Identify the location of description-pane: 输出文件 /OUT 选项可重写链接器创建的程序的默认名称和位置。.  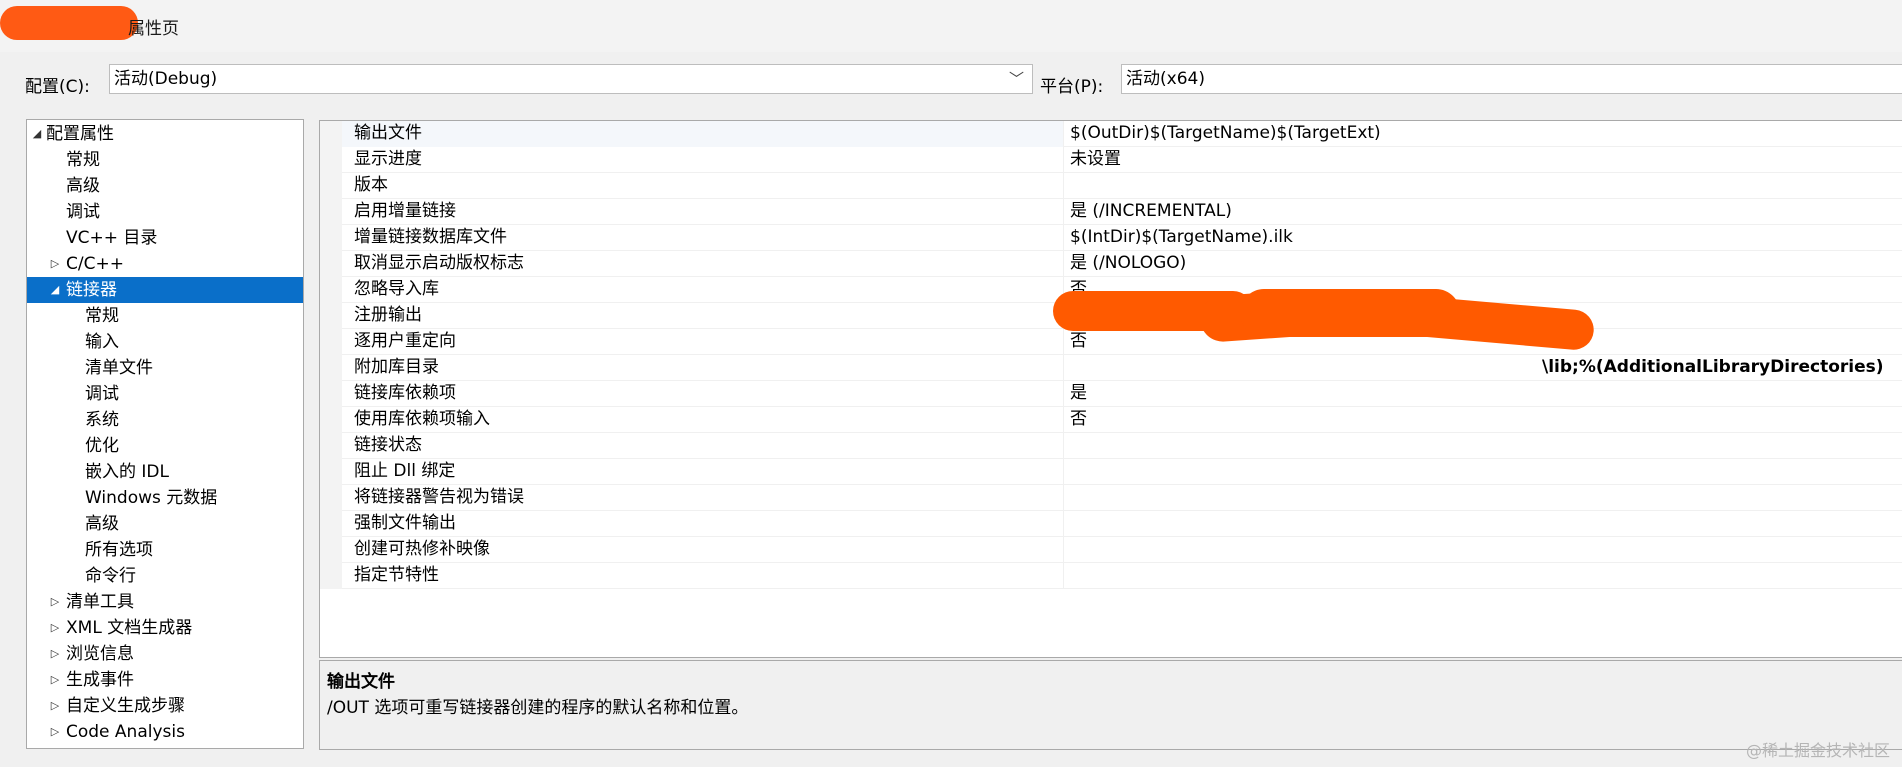
(1110, 705).